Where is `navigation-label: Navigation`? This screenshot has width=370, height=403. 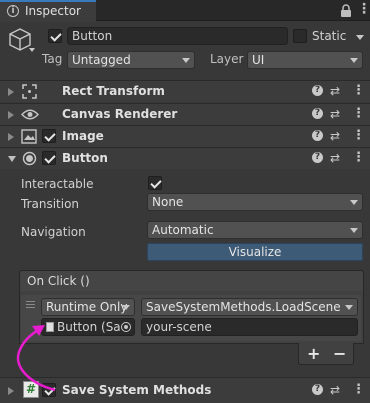 navigation-label: Navigation is located at coordinates (53, 232).